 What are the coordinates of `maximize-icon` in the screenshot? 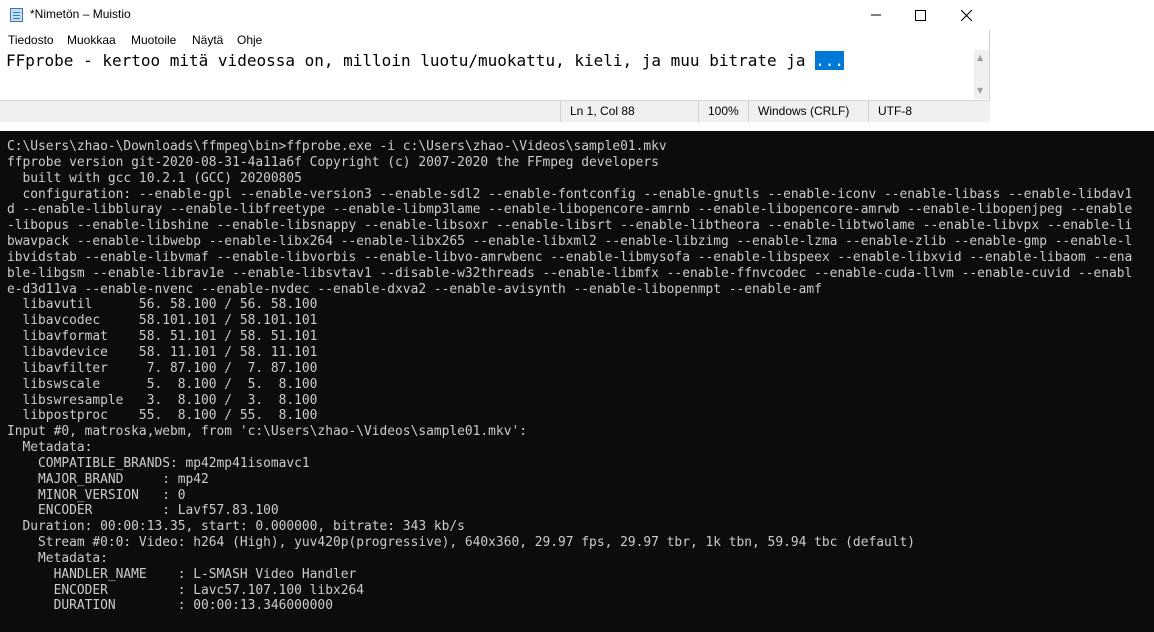 It's located at (920, 15).